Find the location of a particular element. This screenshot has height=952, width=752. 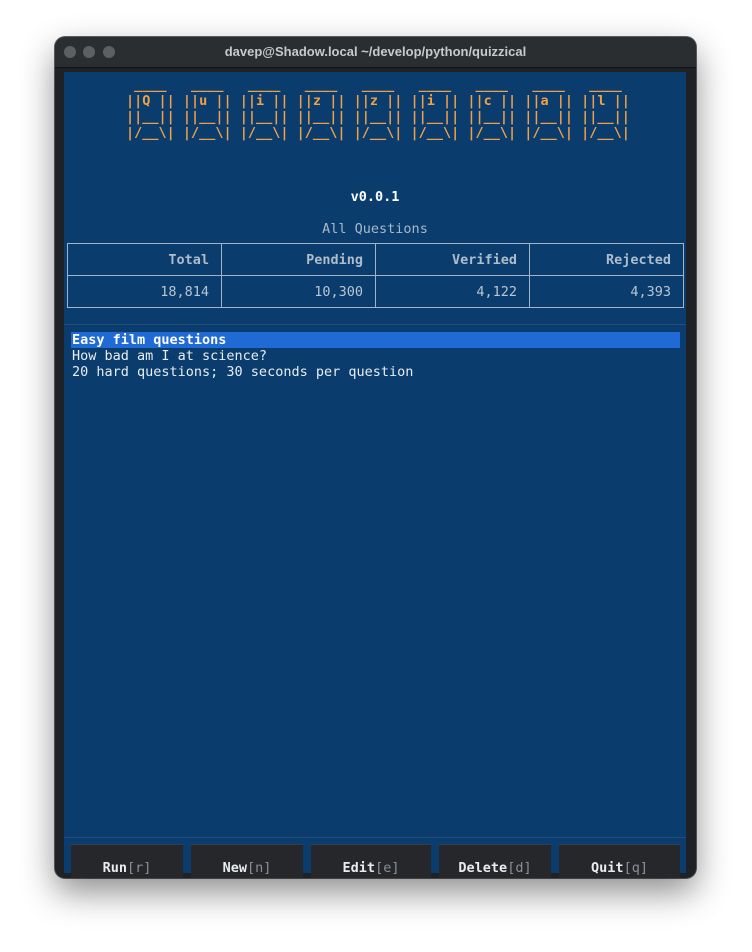

button-label: New is located at coordinates (234, 868).